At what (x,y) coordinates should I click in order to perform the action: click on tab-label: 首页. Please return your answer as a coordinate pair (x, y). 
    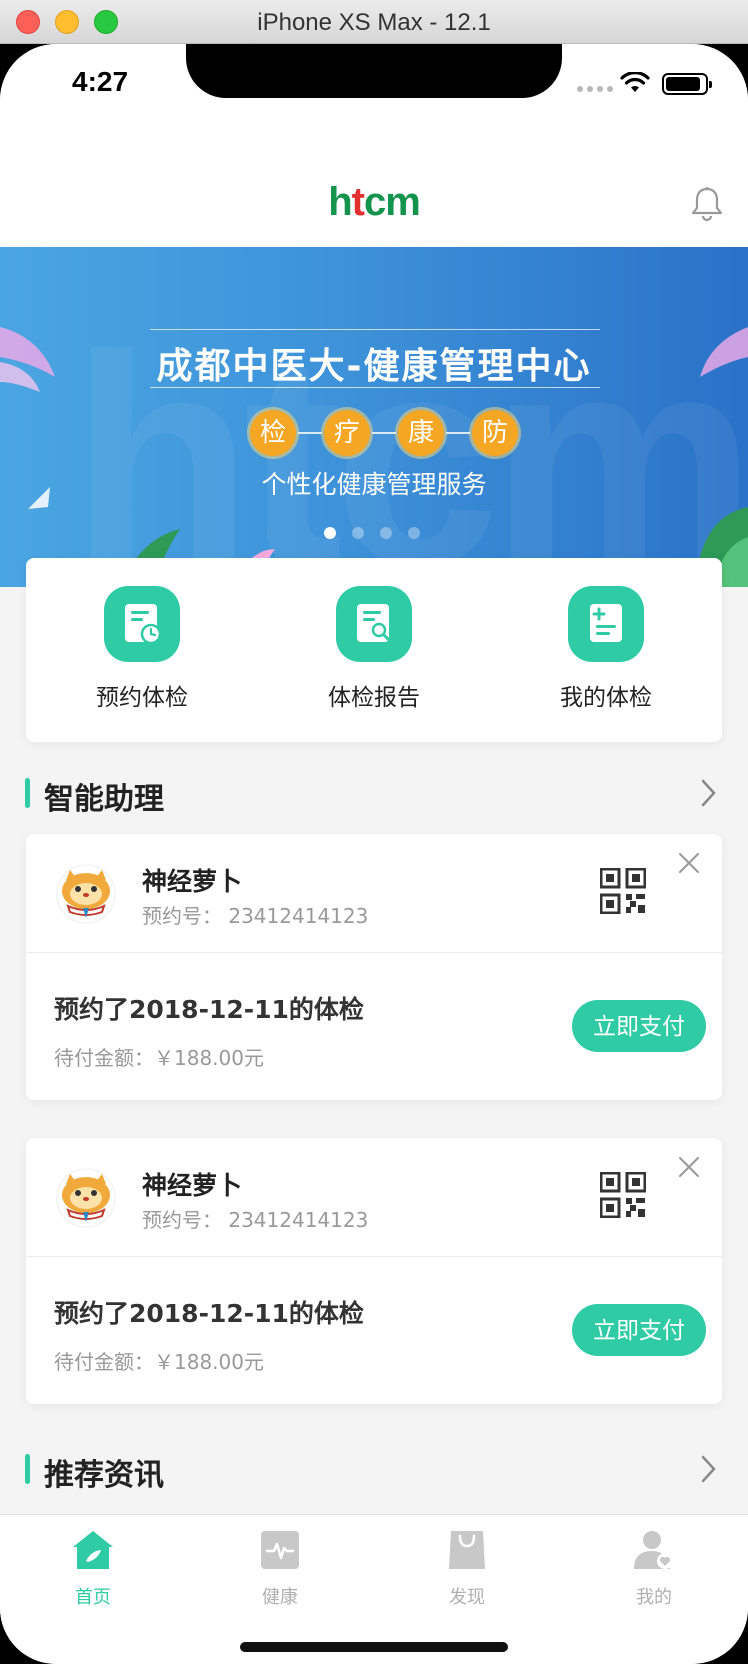
    Looking at the image, I should click on (93, 1597).